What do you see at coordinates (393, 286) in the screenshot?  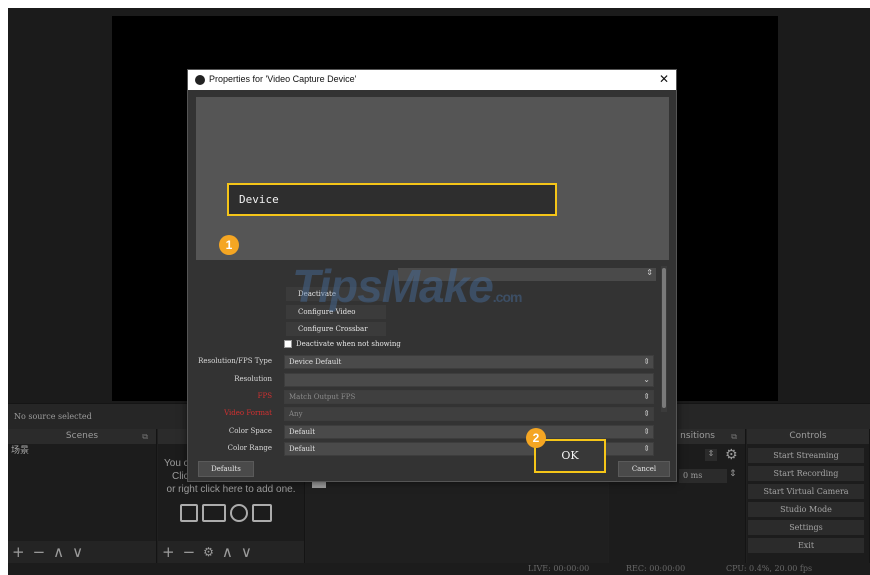 I see `watermark-text: TipsMake` at bounding box center [393, 286].